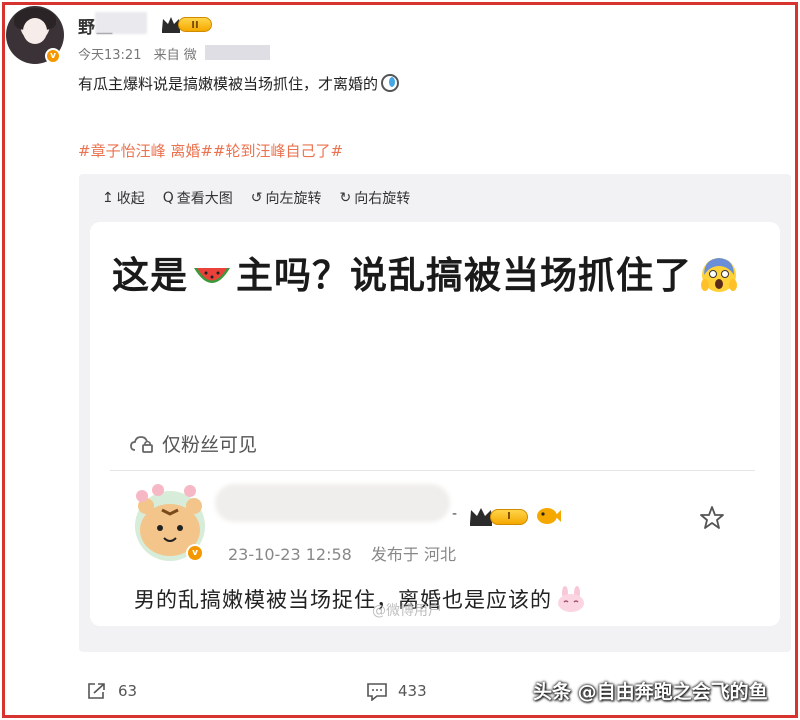  I want to click on rotate-right-button: ↻ 向右旋转, so click(375, 198).